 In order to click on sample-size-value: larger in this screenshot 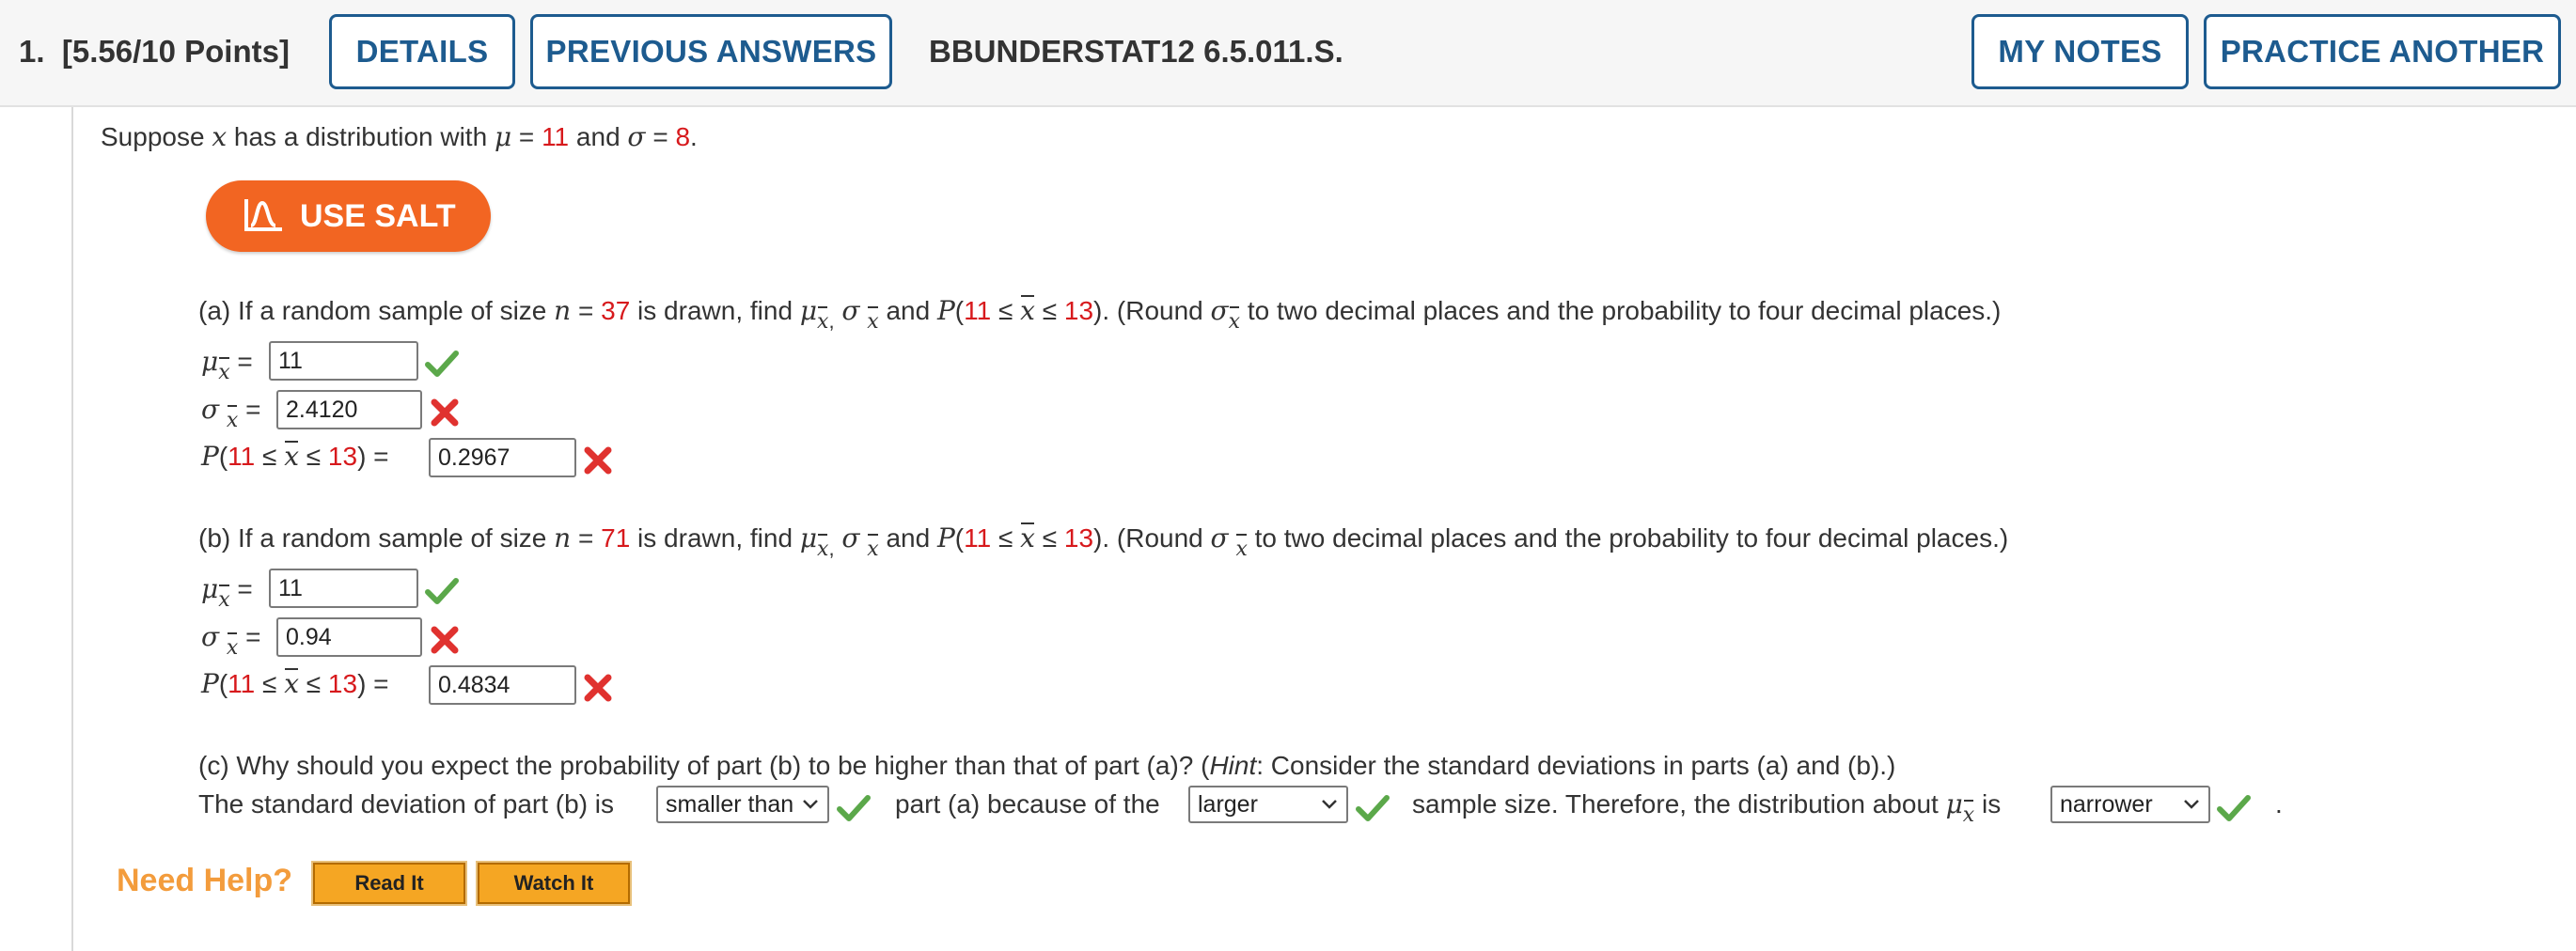, I will do `click(1228, 805)`.